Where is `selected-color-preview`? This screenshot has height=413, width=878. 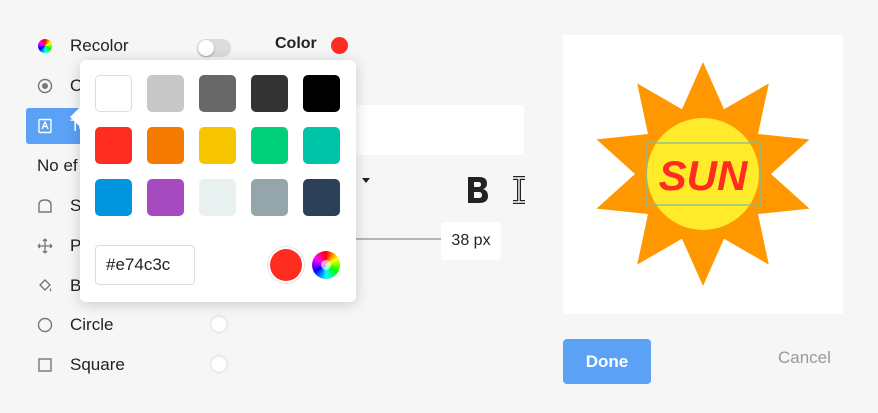 selected-color-preview is located at coordinates (286, 265).